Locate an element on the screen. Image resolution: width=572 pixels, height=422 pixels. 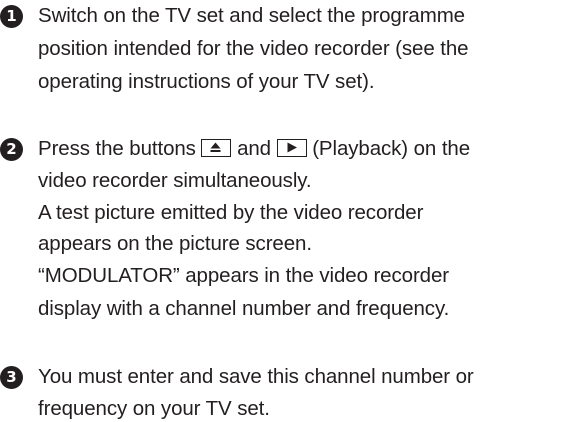
eject-button-icon is located at coordinates (216, 148).